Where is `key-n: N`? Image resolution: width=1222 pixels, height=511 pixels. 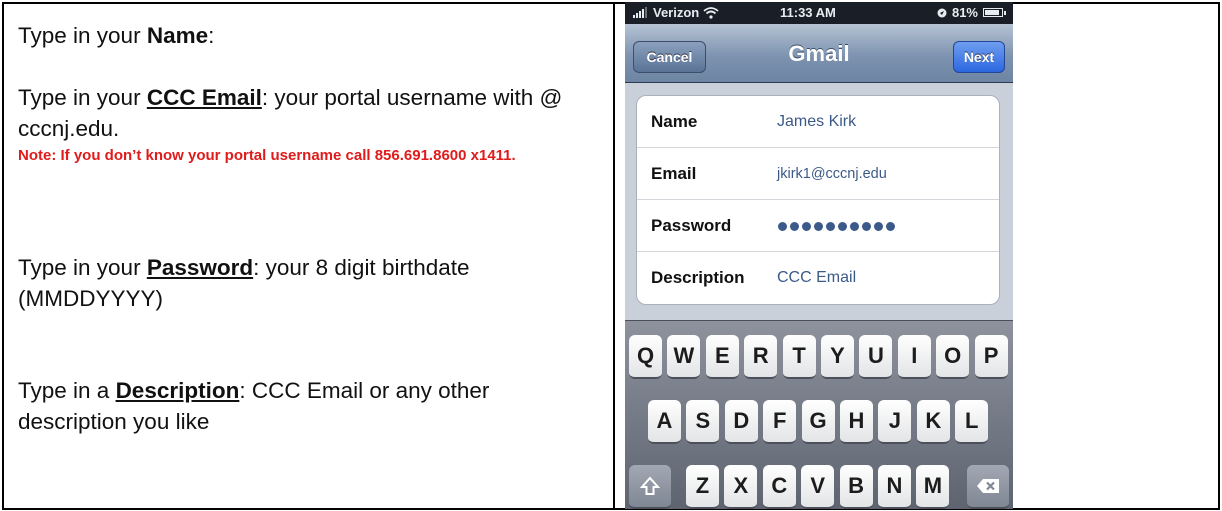
key-n: N is located at coordinates (894, 487).